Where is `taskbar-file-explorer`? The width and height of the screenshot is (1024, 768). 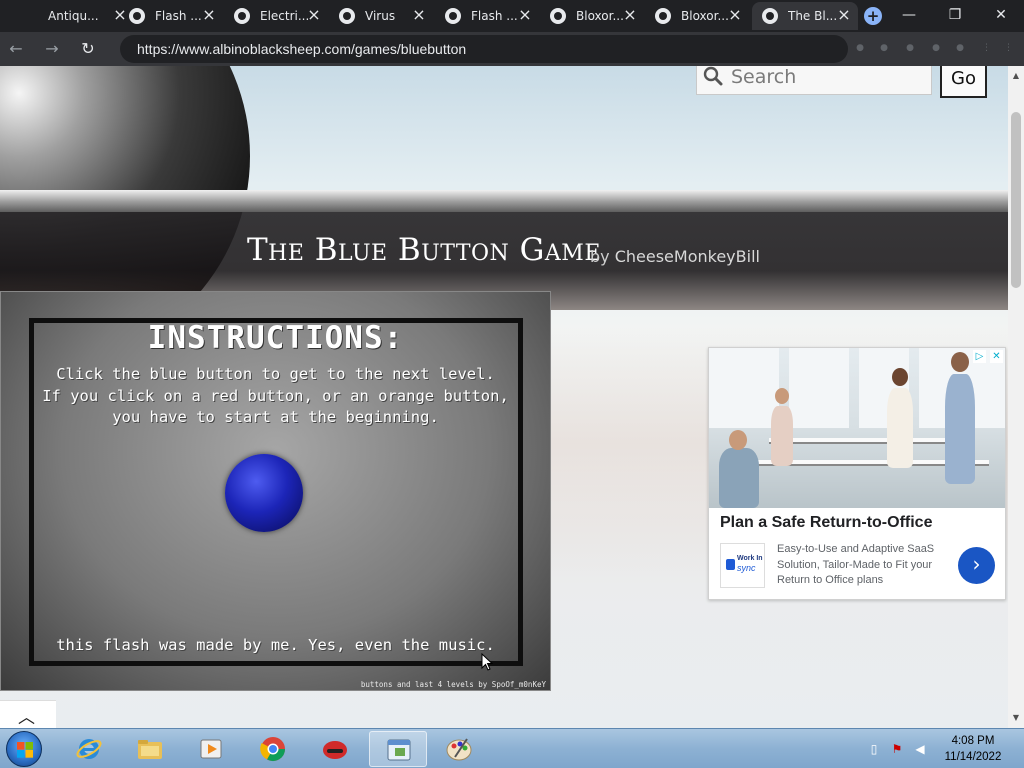
taskbar-file-explorer is located at coordinates (150, 749).